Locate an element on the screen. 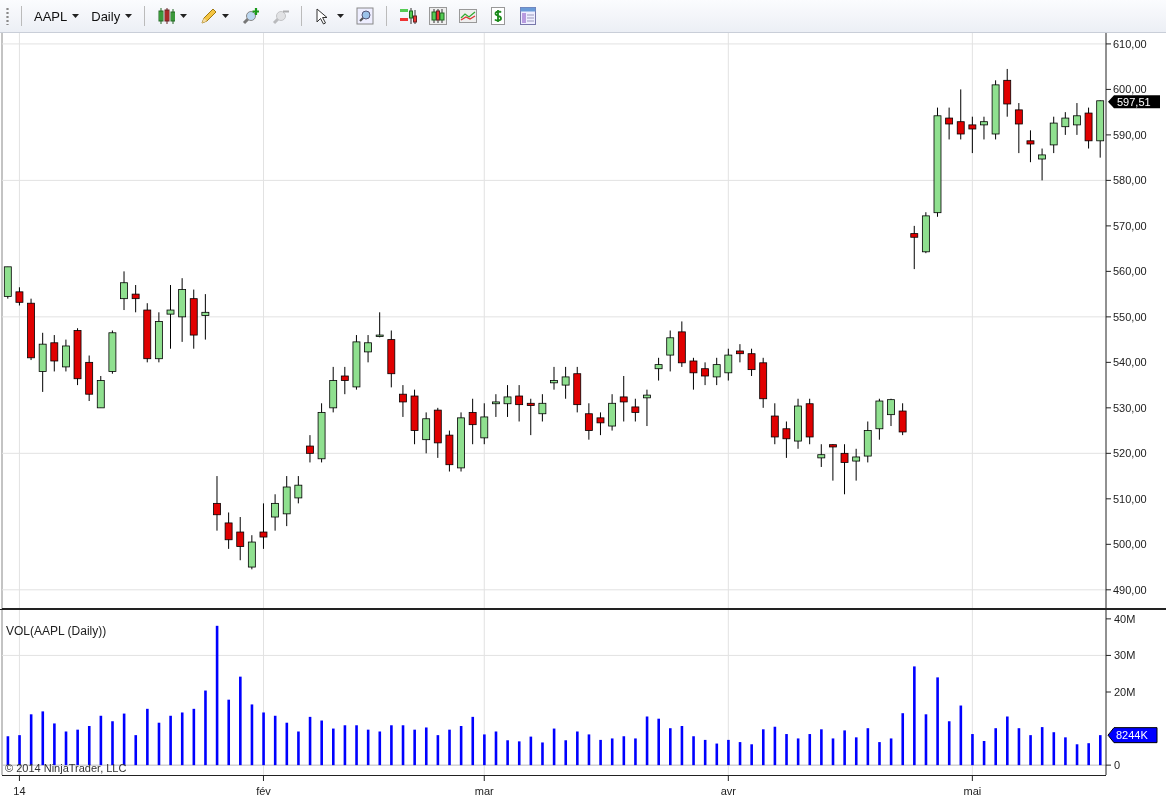 This screenshot has height=804, width=1166. axis-label: 20M is located at coordinates (1125, 692).